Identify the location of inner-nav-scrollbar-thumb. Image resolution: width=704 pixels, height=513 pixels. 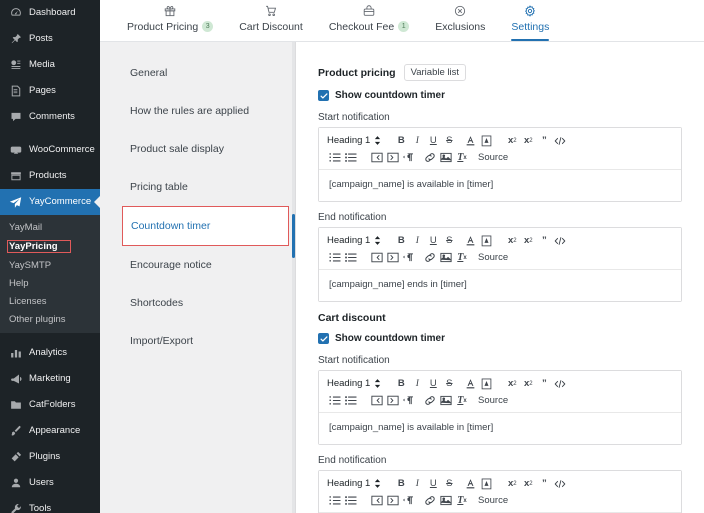
(293, 236).